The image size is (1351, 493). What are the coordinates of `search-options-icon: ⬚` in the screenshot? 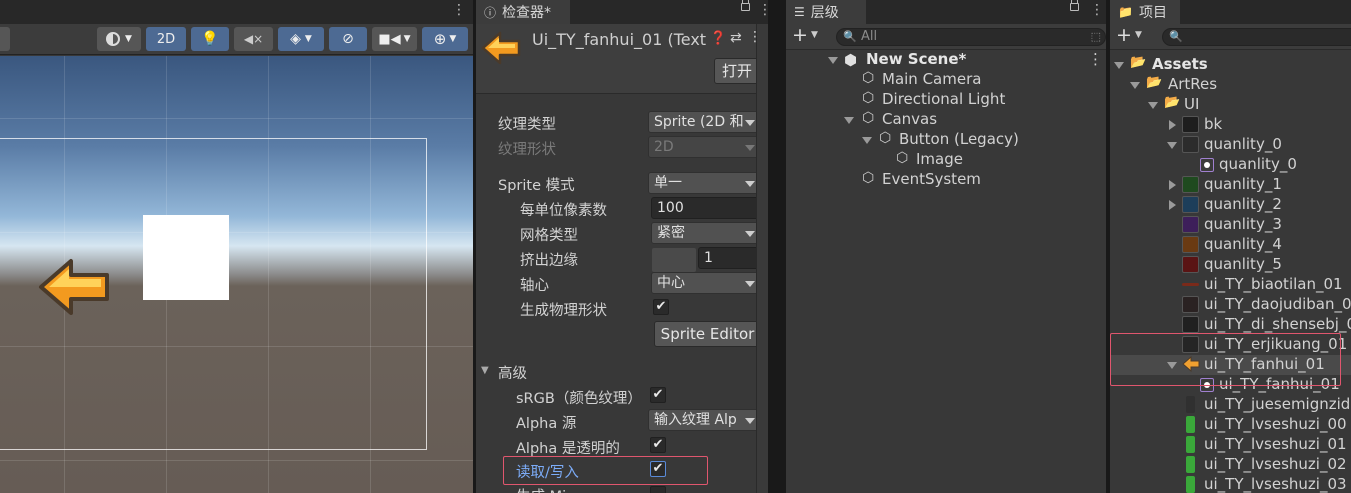 It's located at (1096, 37).